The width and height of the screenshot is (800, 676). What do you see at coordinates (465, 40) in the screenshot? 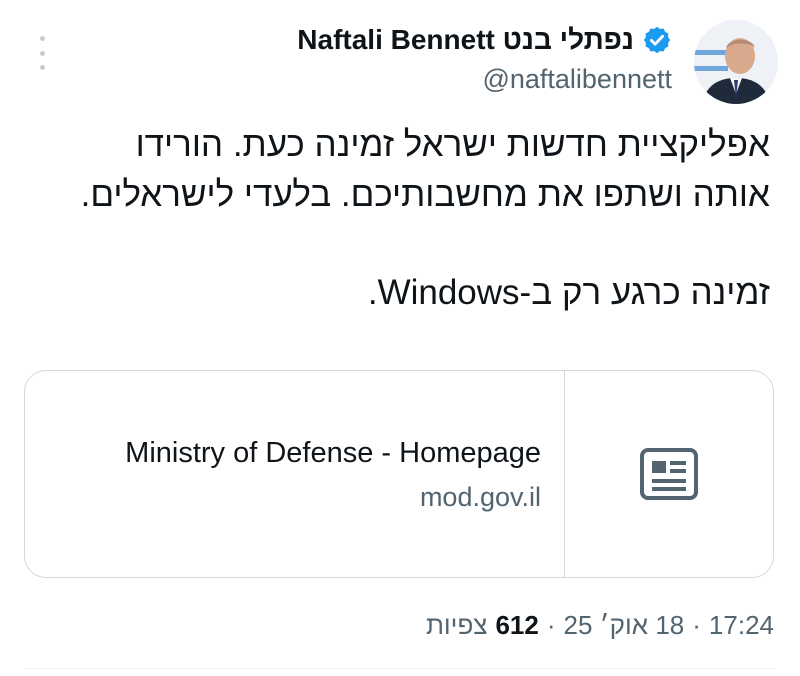
I see `author-display-name: Naftali Bennett נפתלי בנט` at bounding box center [465, 40].